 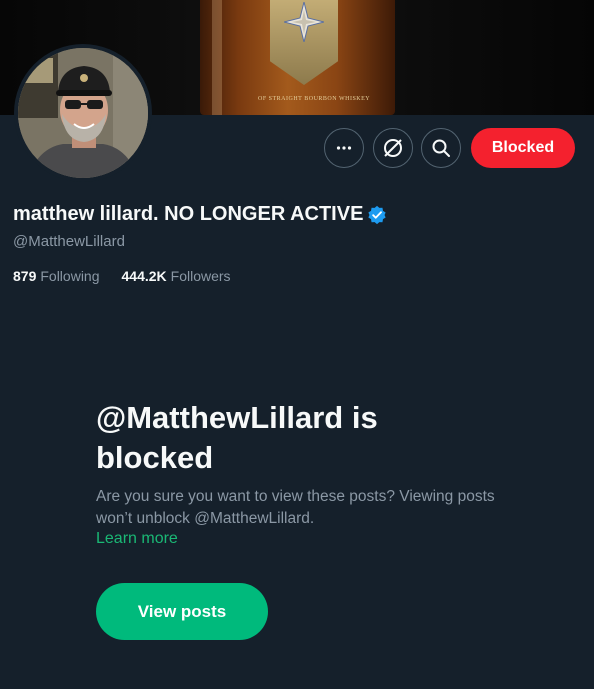 What do you see at coordinates (237, 437) in the screenshot?
I see `blocked-notice-title: @MatthewLillard is blocked` at bounding box center [237, 437].